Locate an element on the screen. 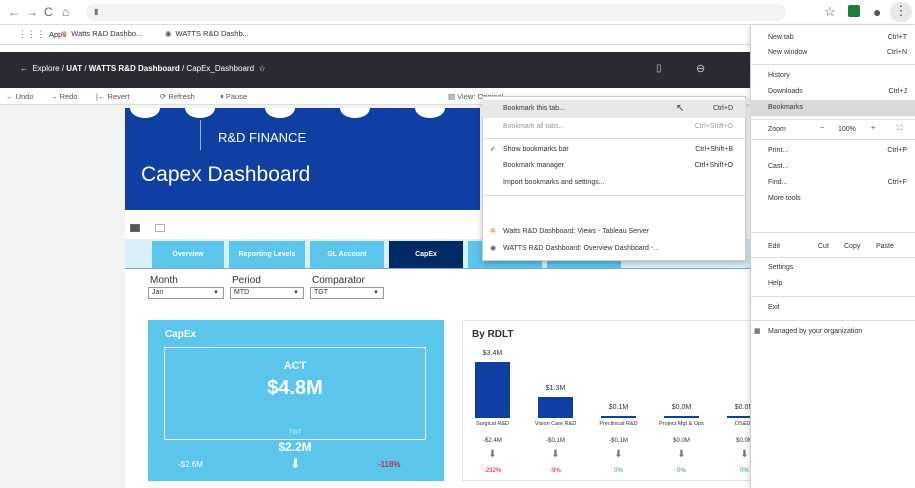  menu-find: Find... Ctrl+F is located at coordinates (832, 183).